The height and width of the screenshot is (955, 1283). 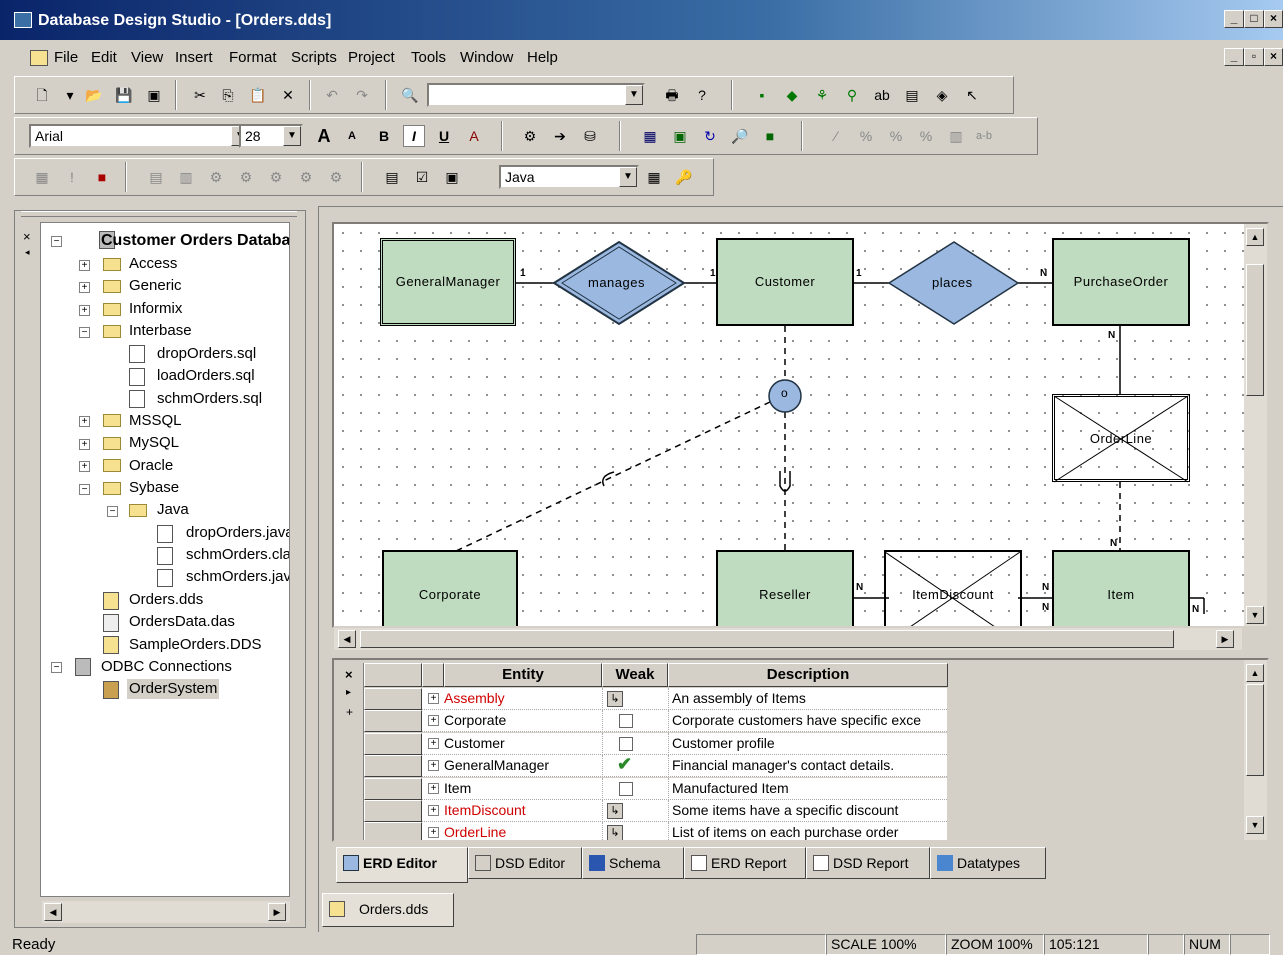 I want to click on table-row: + Assembly ↳ An assembly of Items, so click(x=655, y=699).